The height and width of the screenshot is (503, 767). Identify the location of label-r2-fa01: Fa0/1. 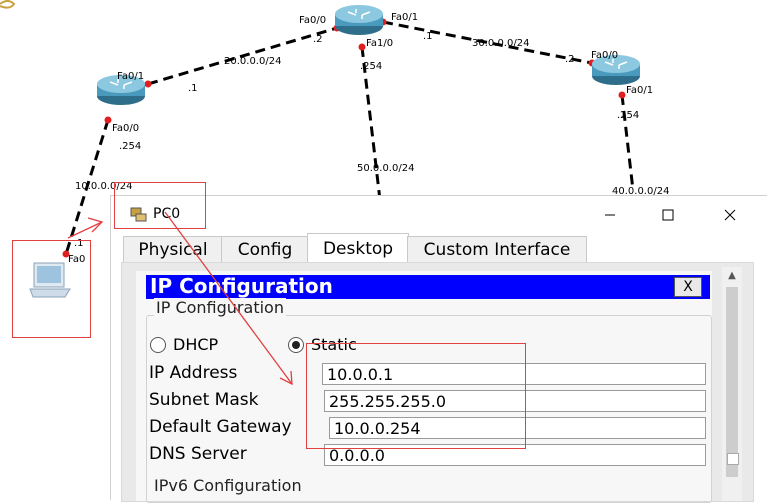
(639, 90).